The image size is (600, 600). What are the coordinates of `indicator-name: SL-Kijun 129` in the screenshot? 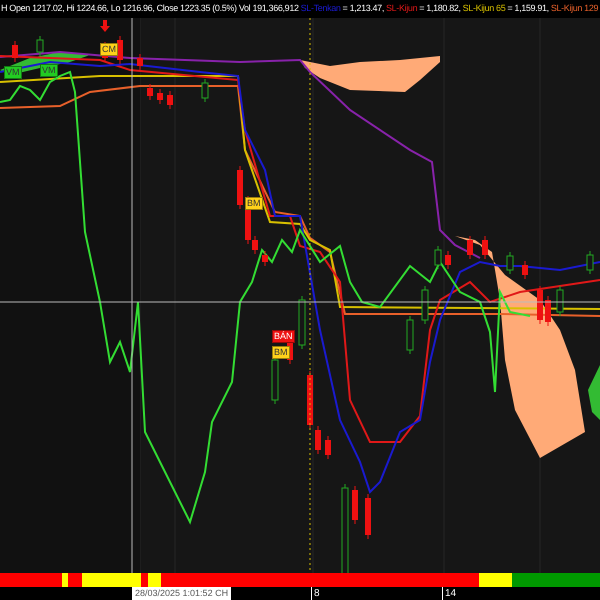 It's located at (574, 9).